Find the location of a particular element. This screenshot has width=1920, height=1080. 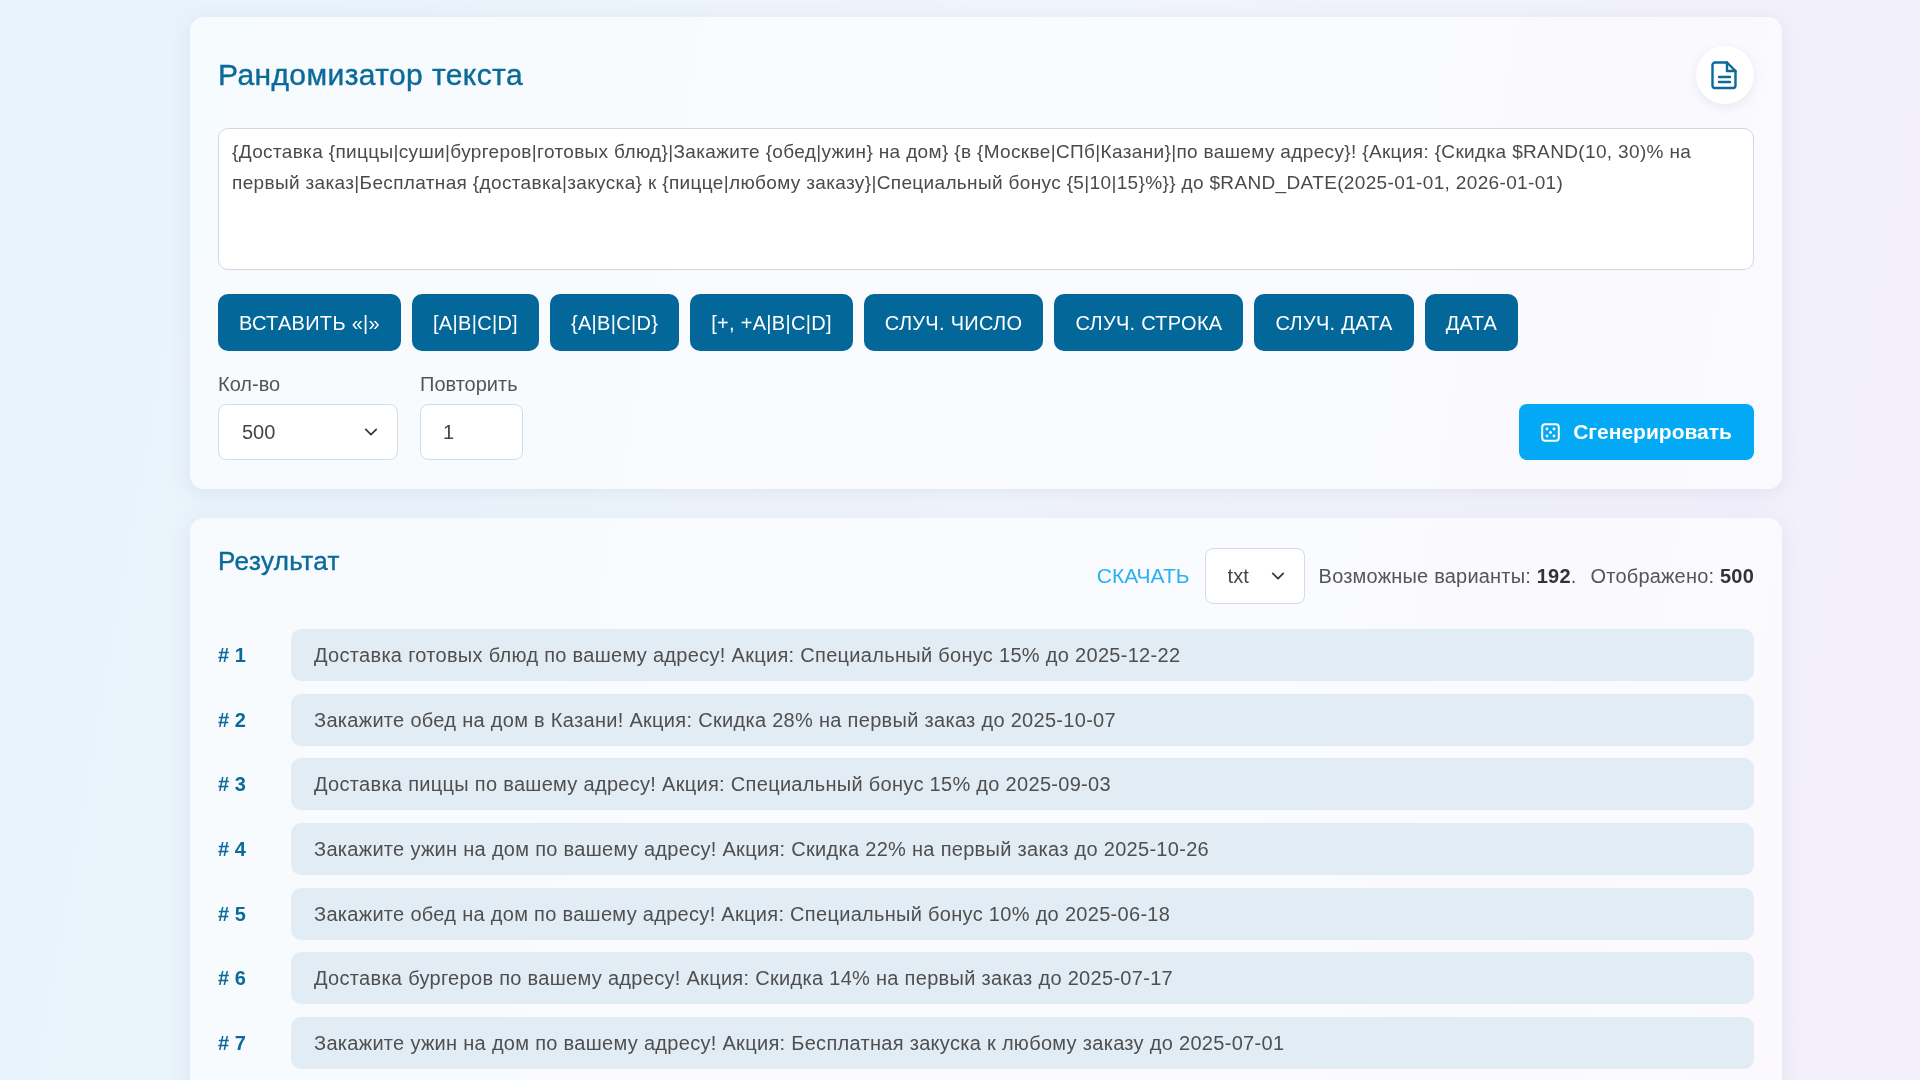

insert-button: СЛУЧ. СТРОКА is located at coordinates (1149, 322).